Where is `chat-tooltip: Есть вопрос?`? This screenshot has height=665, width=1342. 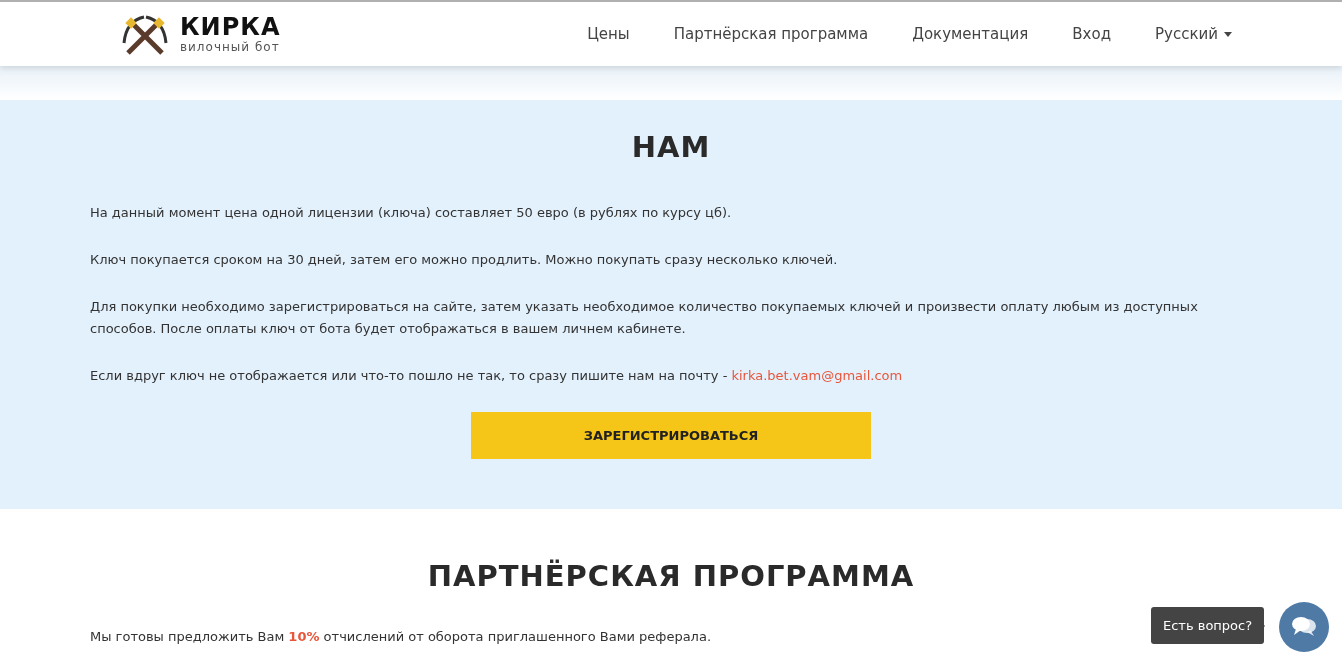
chat-tooltip: Есть вопрос? is located at coordinates (1208, 625).